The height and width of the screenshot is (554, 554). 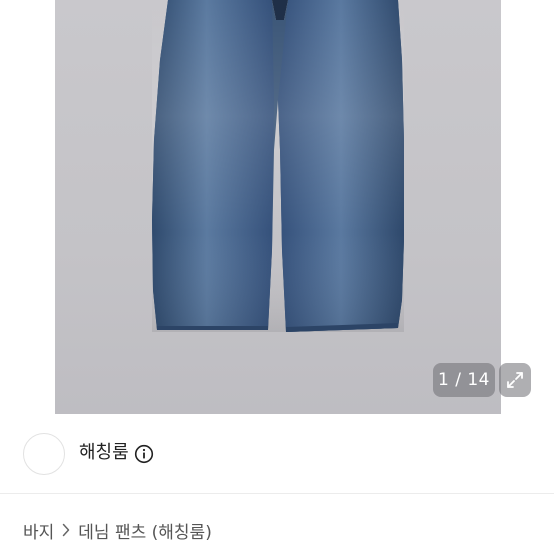 I want to click on breadcrumb-subcategory: 데님 팬츠 (해칭룸), so click(x=145, y=530).